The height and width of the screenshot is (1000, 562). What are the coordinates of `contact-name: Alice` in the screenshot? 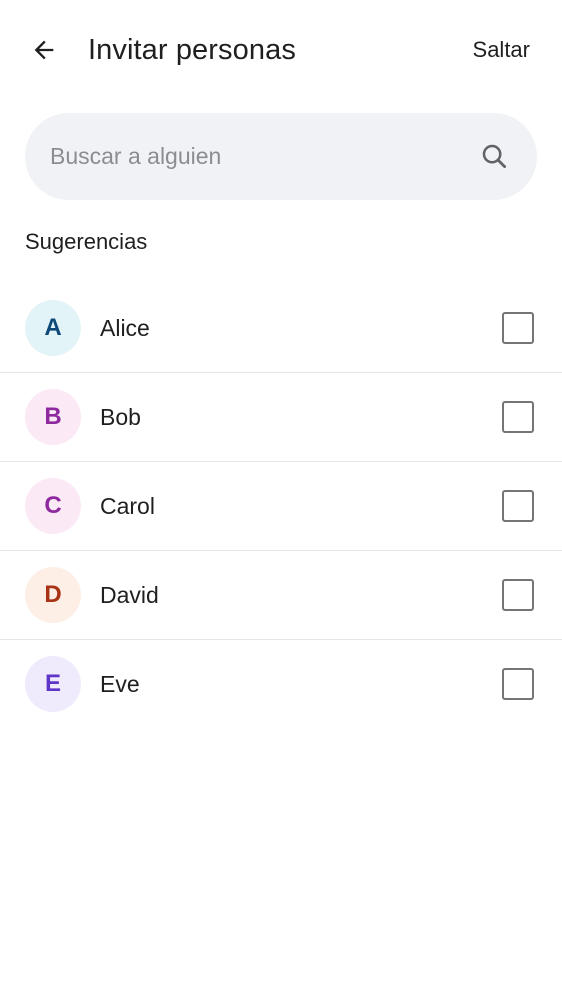 It's located at (125, 328).